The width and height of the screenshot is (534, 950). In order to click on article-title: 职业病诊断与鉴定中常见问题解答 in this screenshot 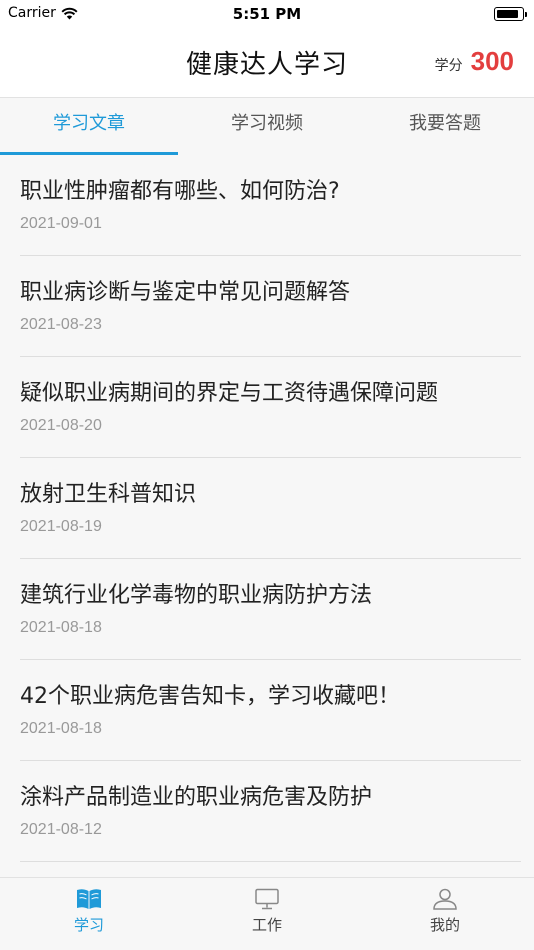, I will do `click(185, 292)`.